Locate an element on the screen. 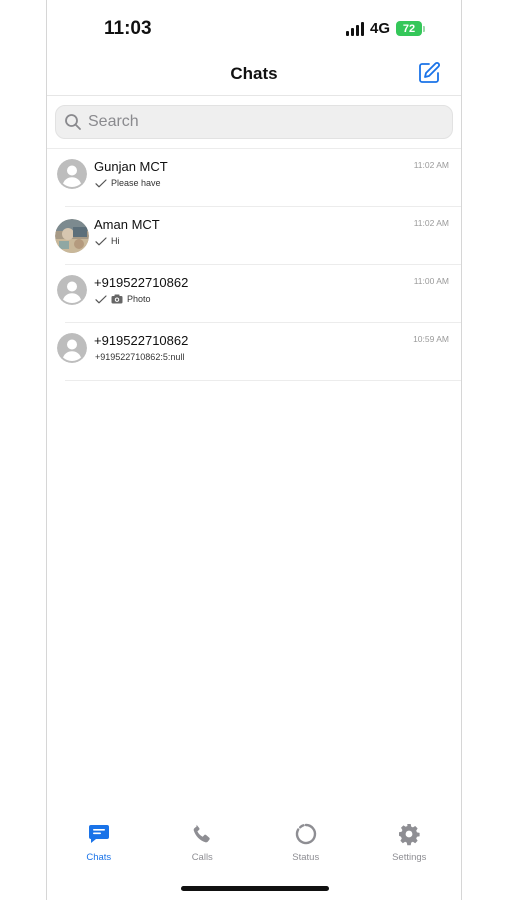 The image size is (507, 900). search-input is located at coordinates (258, 122).